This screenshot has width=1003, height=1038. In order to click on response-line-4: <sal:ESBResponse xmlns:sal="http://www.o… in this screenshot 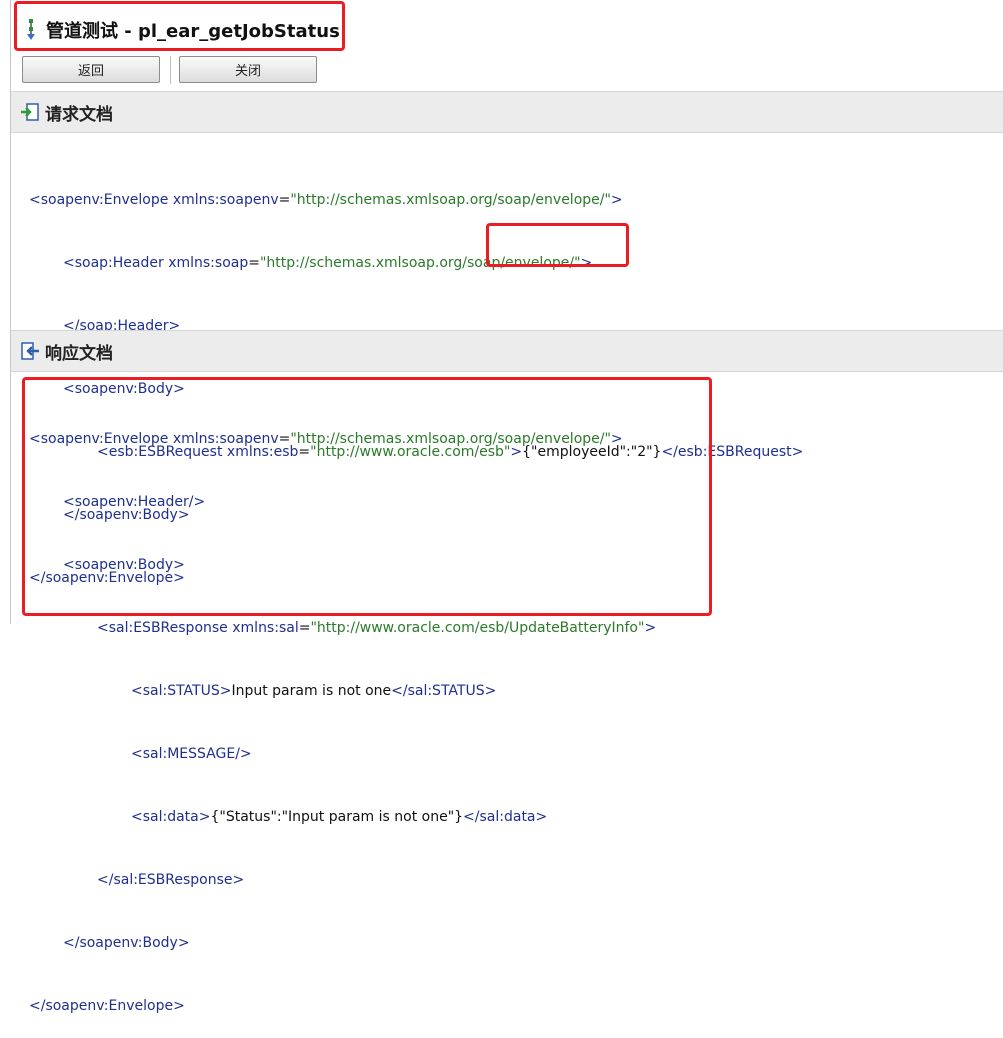, I will do `click(377, 628)`.